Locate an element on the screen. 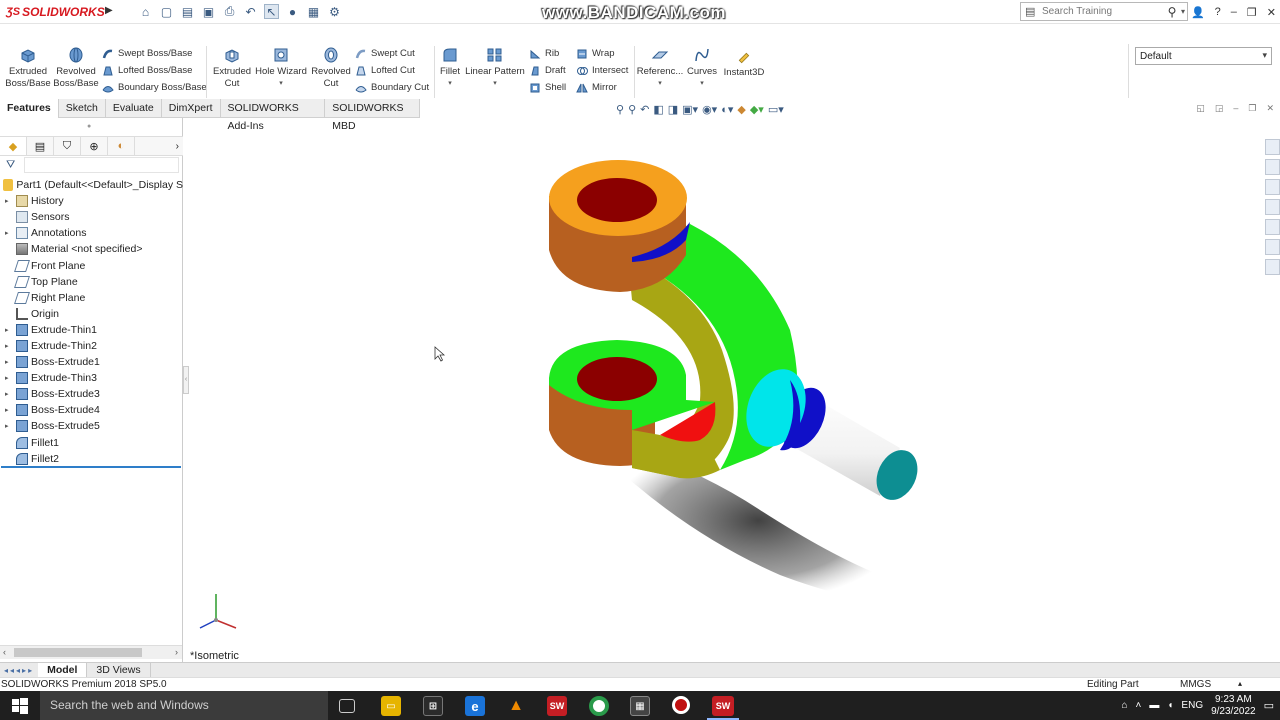  panel-collapse-handle: ‹ is located at coordinates (186, 380).